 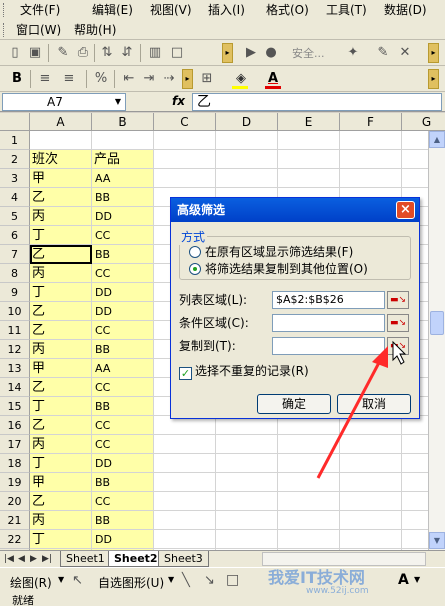 I want to click on frame-icon: □, so click(x=177, y=53).